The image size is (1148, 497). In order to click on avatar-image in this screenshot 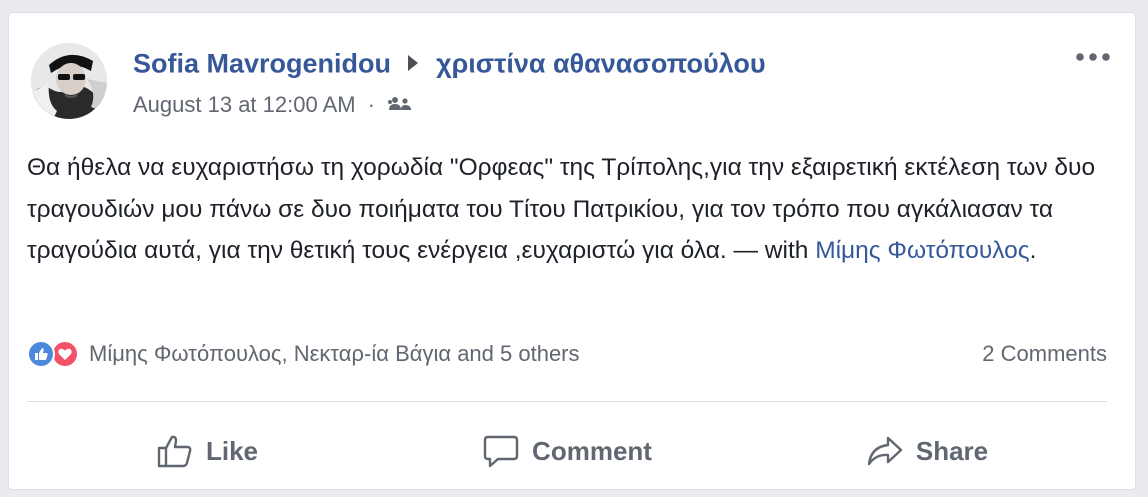, I will do `click(69, 81)`.